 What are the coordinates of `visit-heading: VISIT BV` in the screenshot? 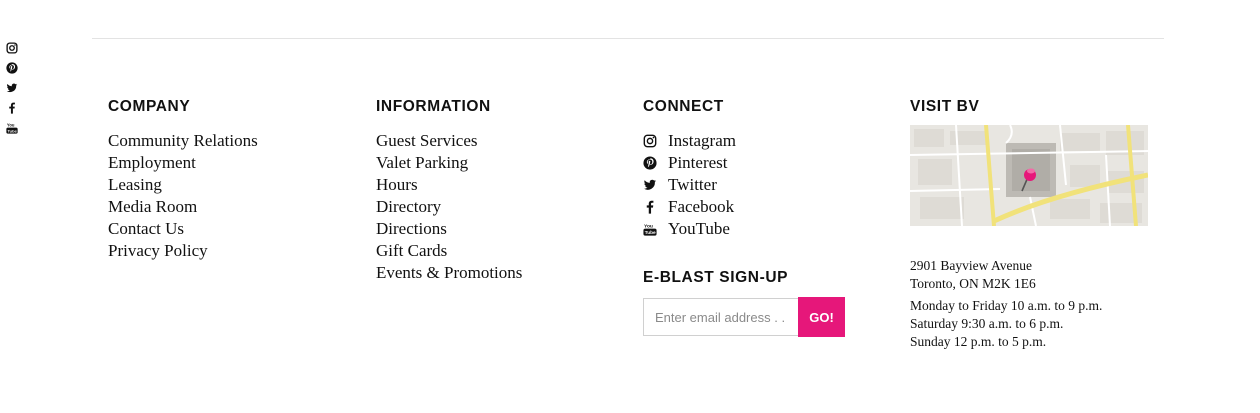 It's located at (945, 106).